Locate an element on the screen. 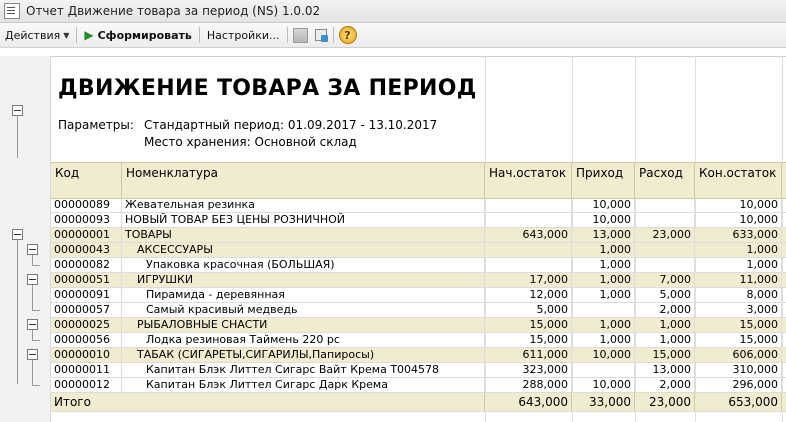  cell-item: Самый красивый медведь is located at coordinates (303, 310).